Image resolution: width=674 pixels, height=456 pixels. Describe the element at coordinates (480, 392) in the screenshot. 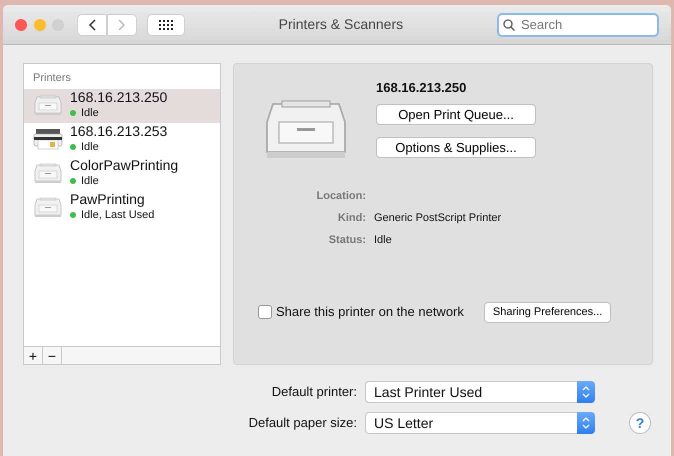

I see `dropdown-select: Last Printer Used` at that location.